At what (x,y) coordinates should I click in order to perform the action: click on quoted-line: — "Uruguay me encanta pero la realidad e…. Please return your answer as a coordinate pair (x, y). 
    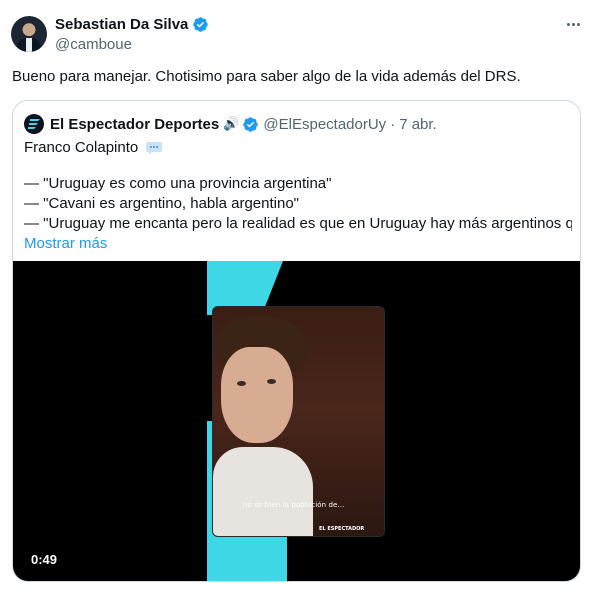
    Looking at the image, I should click on (298, 223).